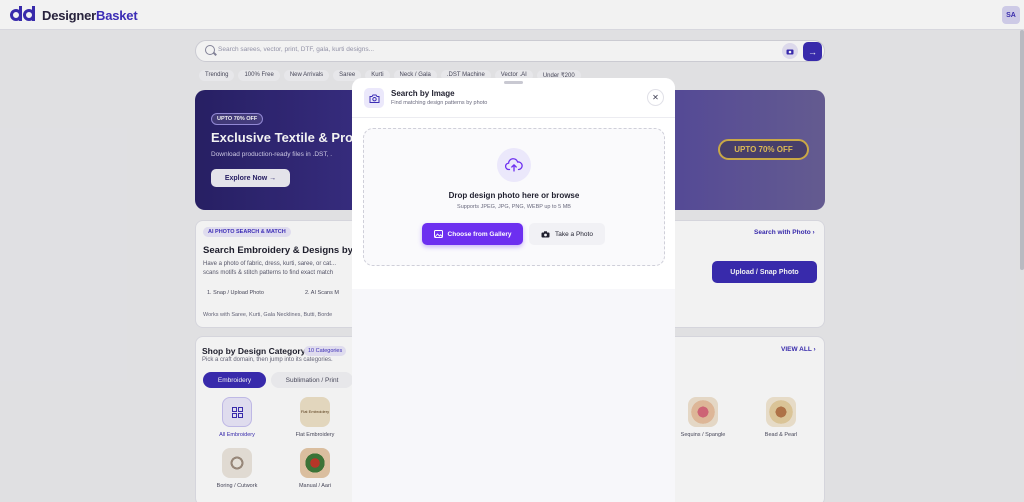 The height and width of the screenshot is (502, 1024). Describe the element at coordinates (438, 234) in the screenshot. I see `gallery-icon` at that location.